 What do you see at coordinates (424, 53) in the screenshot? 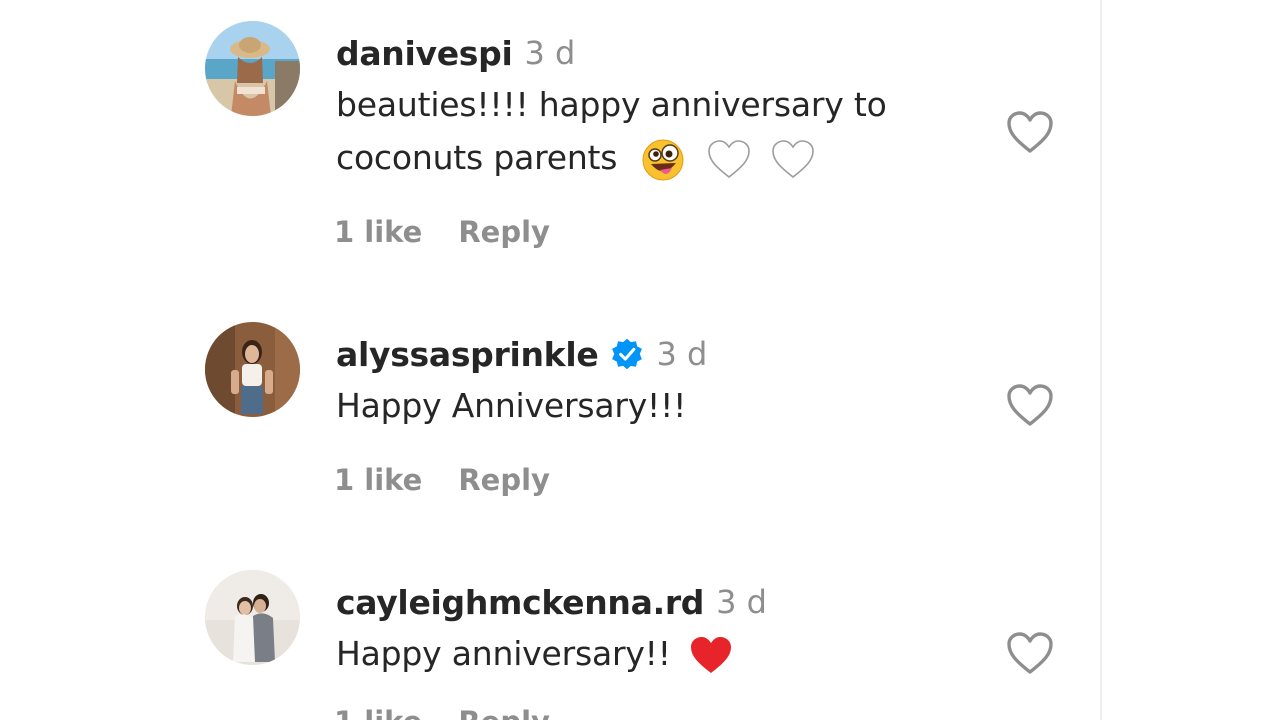
I see `username: danivespi` at bounding box center [424, 53].